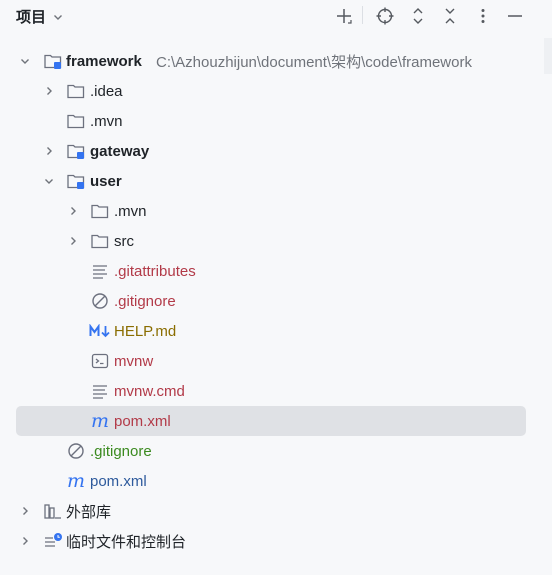 The image size is (552, 575). What do you see at coordinates (276, 511) in the screenshot?
I see `tree-node-external-libraries: 外部库` at bounding box center [276, 511].